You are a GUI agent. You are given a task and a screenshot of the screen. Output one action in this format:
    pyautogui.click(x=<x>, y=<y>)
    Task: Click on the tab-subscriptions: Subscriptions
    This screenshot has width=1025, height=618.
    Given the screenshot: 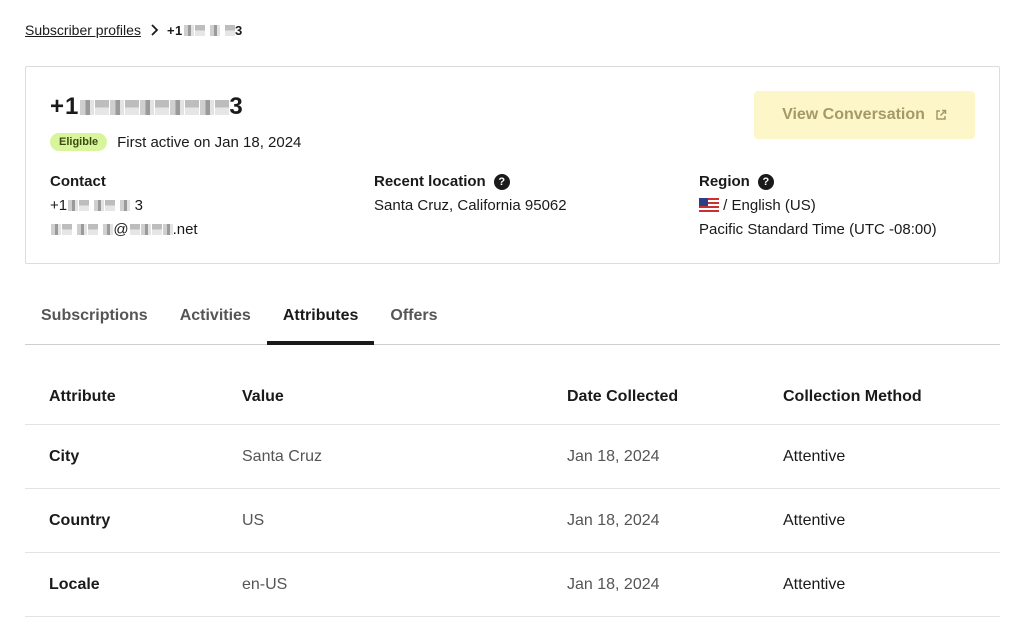 What is the action you would take?
    pyautogui.click(x=94, y=320)
    